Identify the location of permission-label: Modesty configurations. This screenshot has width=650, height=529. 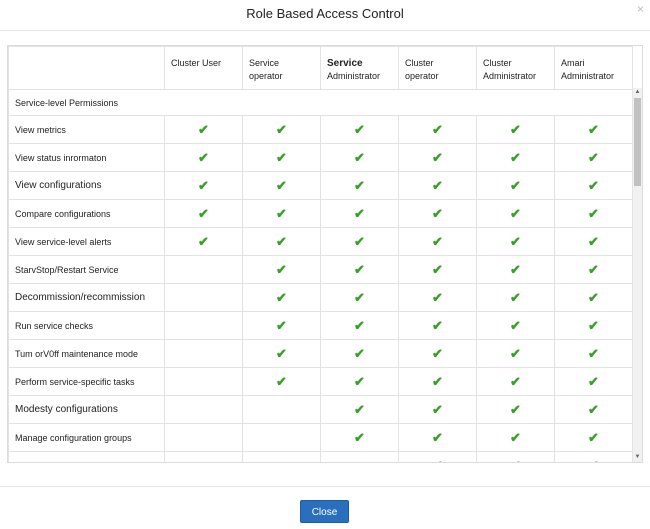
(86, 409).